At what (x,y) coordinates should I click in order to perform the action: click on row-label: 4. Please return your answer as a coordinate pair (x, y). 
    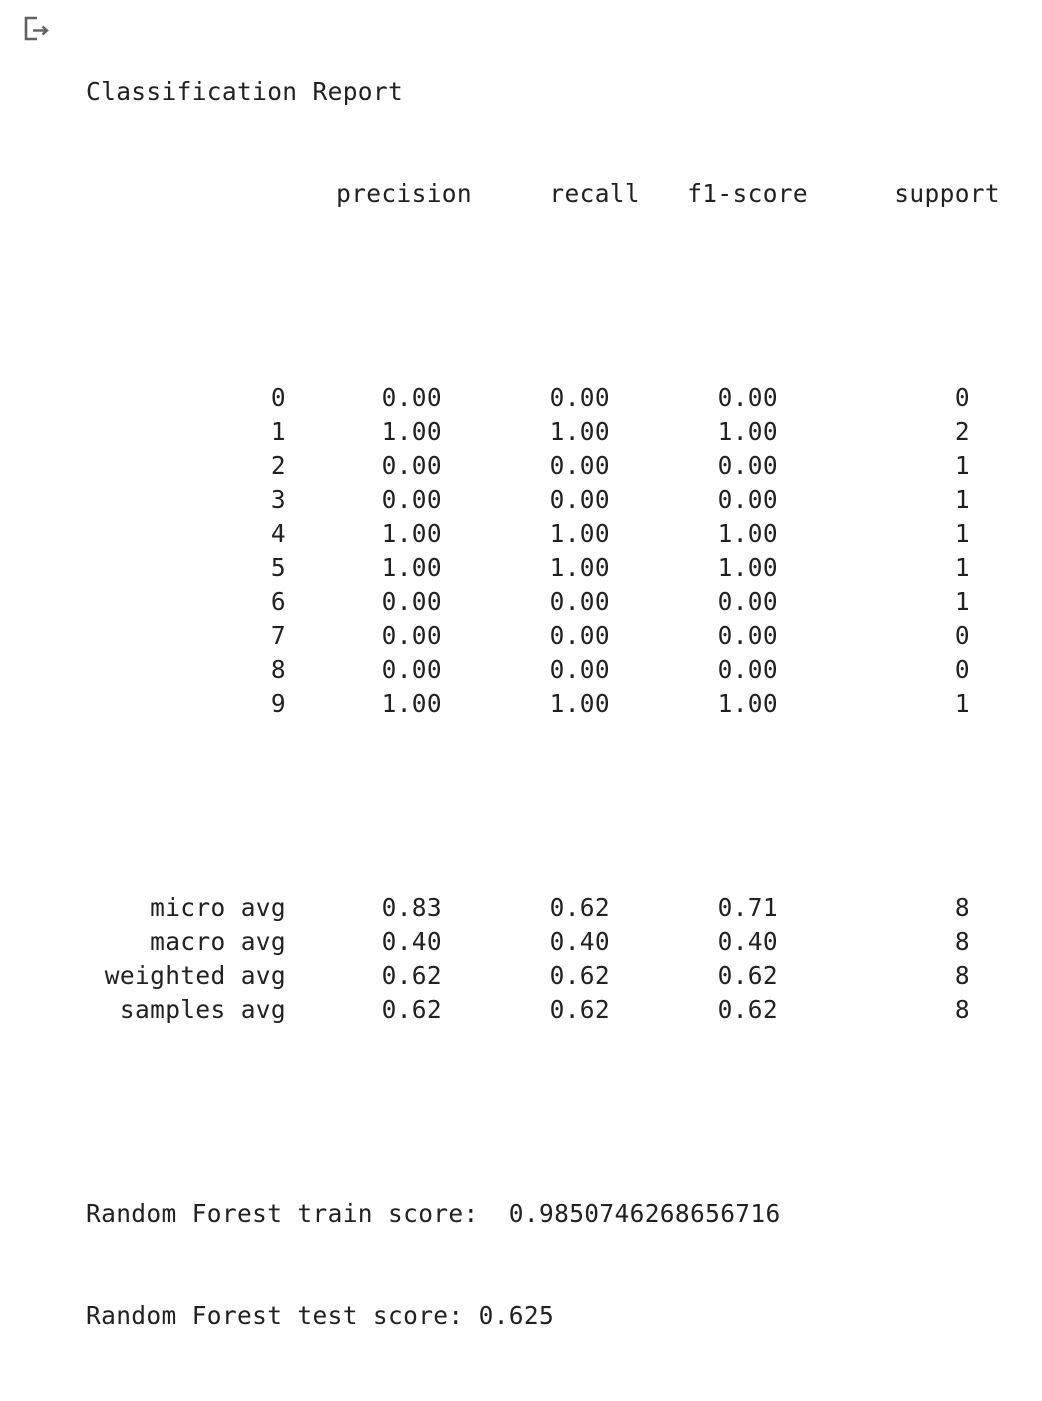
    Looking at the image, I should click on (278, 533).